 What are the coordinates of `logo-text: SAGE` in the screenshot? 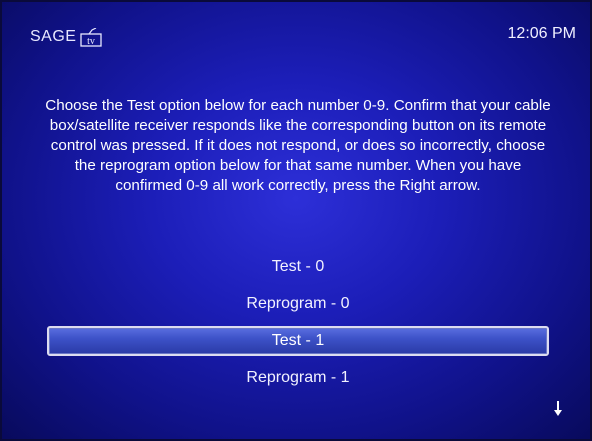 It's located at (53, 36).